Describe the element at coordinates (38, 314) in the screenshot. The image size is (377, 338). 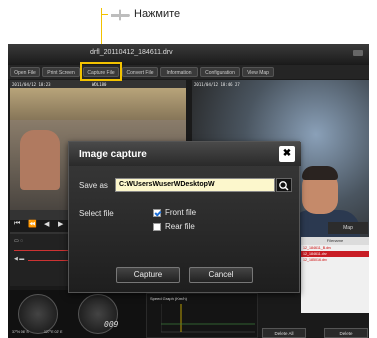
I see `compass-gauge` at that location.